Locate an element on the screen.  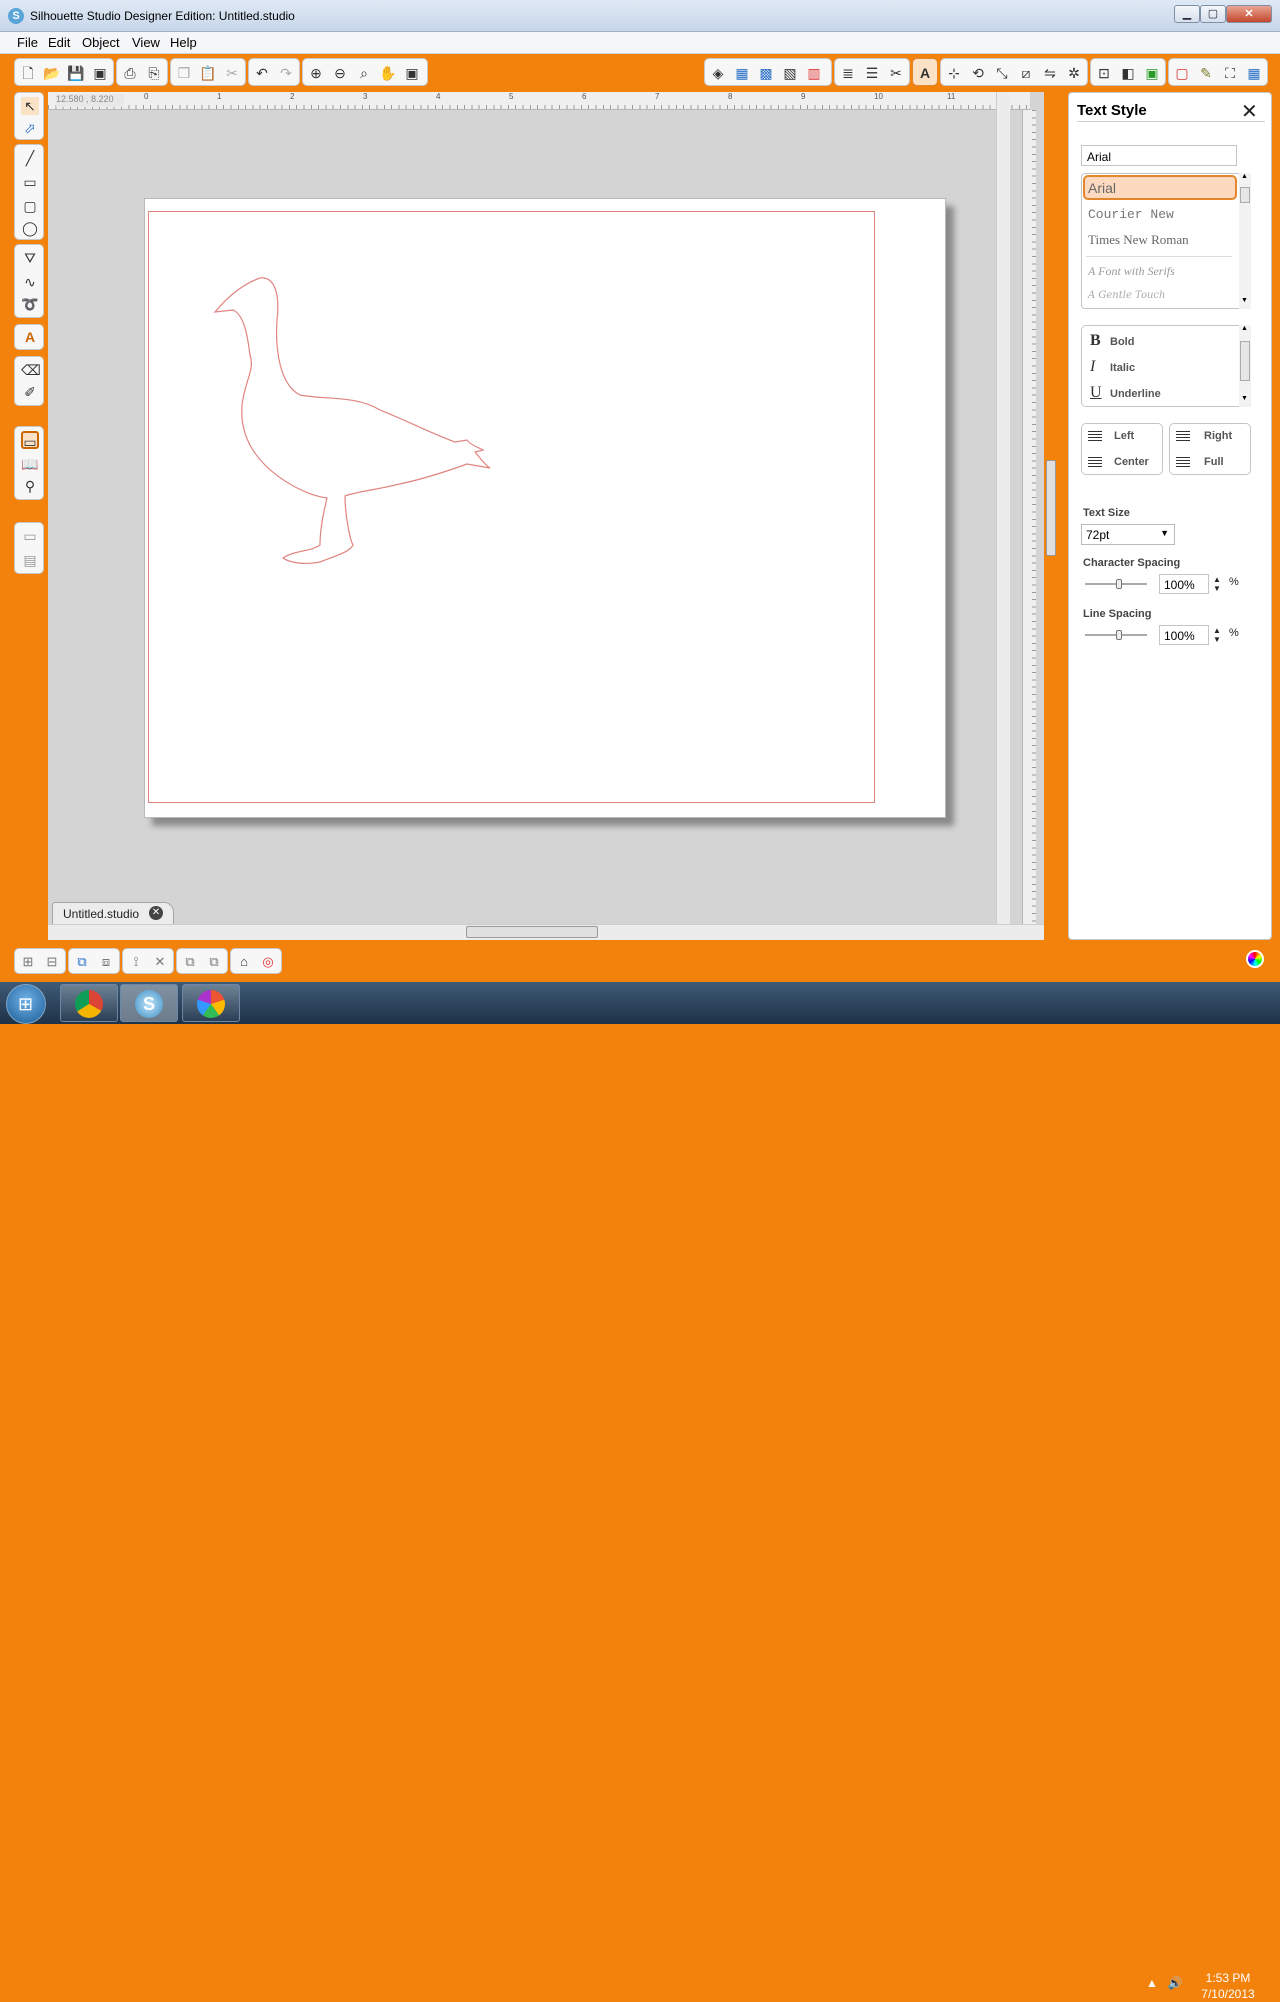
split-window-icon: ▤ is located at coordinates (30, 560).